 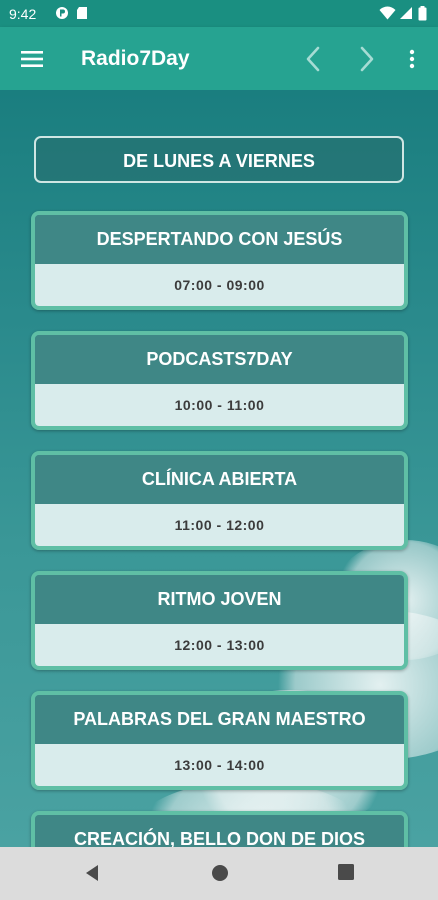 I want to click on program-card: DESPERTANDO CON JESÚS 07:00 - 09:00, so click(x=219, y=260).